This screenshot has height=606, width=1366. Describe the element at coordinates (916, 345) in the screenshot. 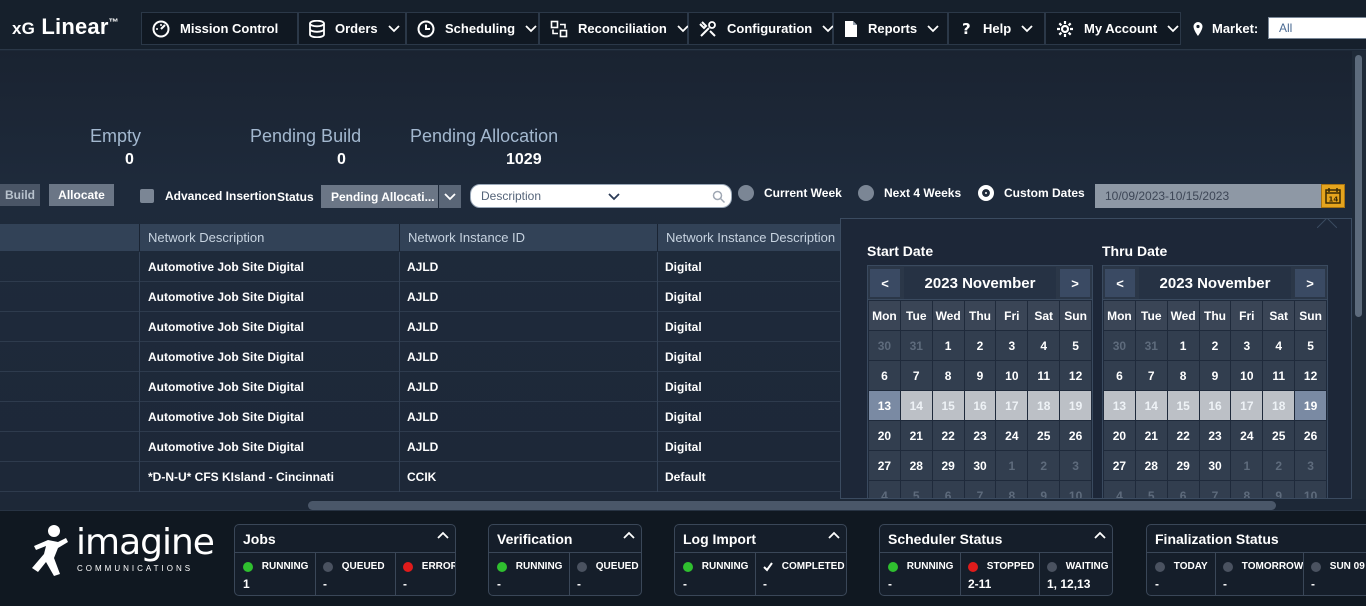

I see `calendar-day: 31` at that location.